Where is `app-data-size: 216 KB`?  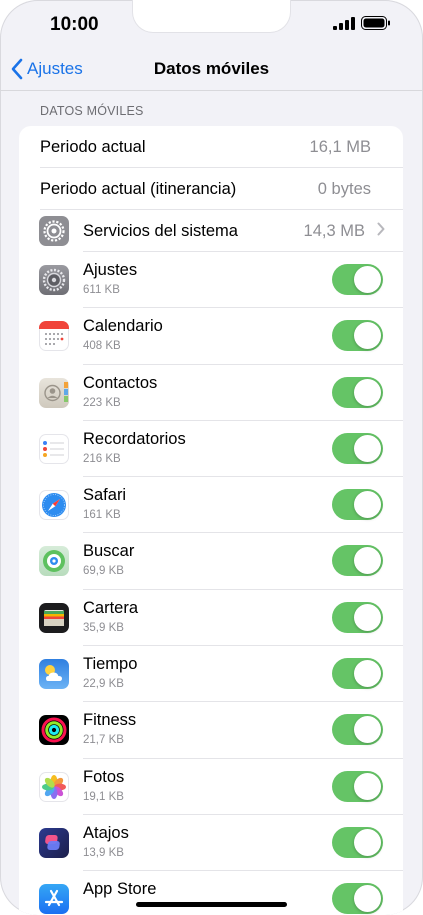
app-data-size: 216 KB is located at coordinates (102, 458).